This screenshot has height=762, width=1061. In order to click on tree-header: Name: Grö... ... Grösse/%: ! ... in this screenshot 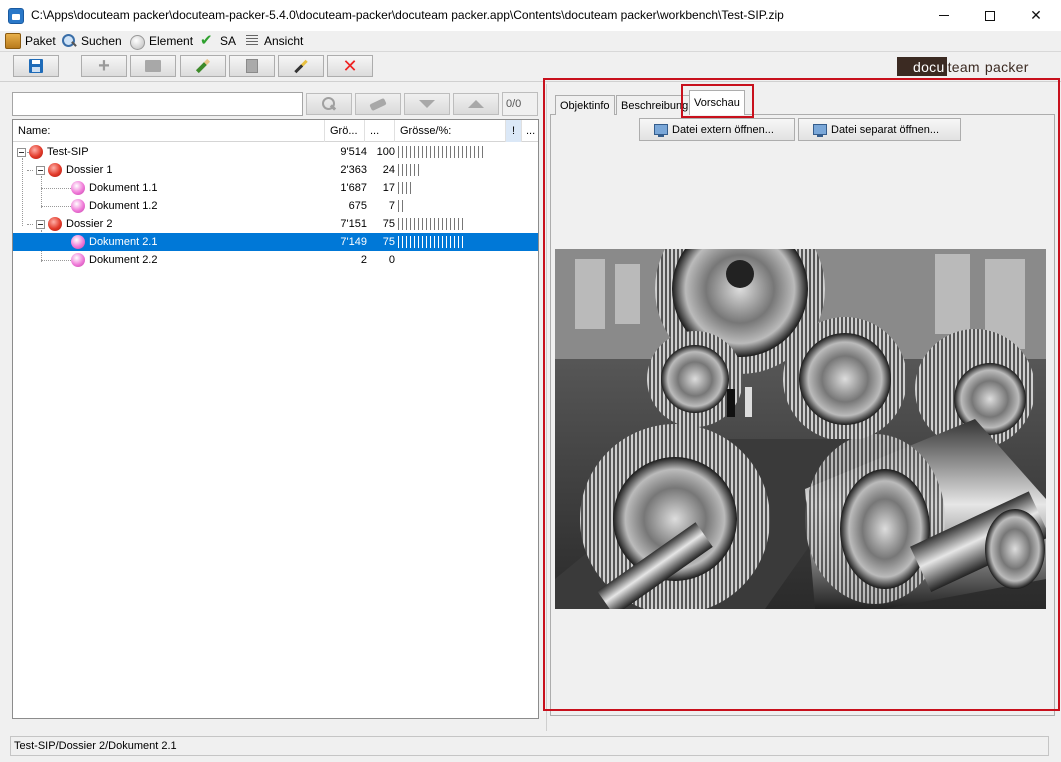, I will do `click(275, 131)`.